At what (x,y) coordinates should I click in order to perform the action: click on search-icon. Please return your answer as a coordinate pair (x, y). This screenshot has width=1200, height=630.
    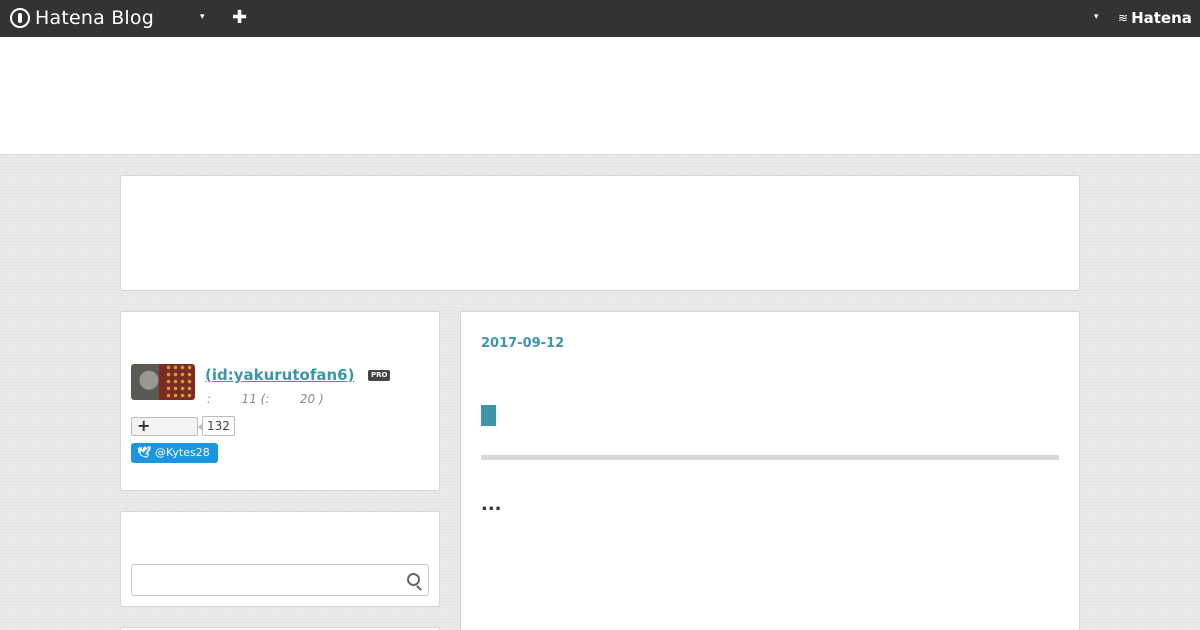
    Looking at the image, I should click on (413, 579).